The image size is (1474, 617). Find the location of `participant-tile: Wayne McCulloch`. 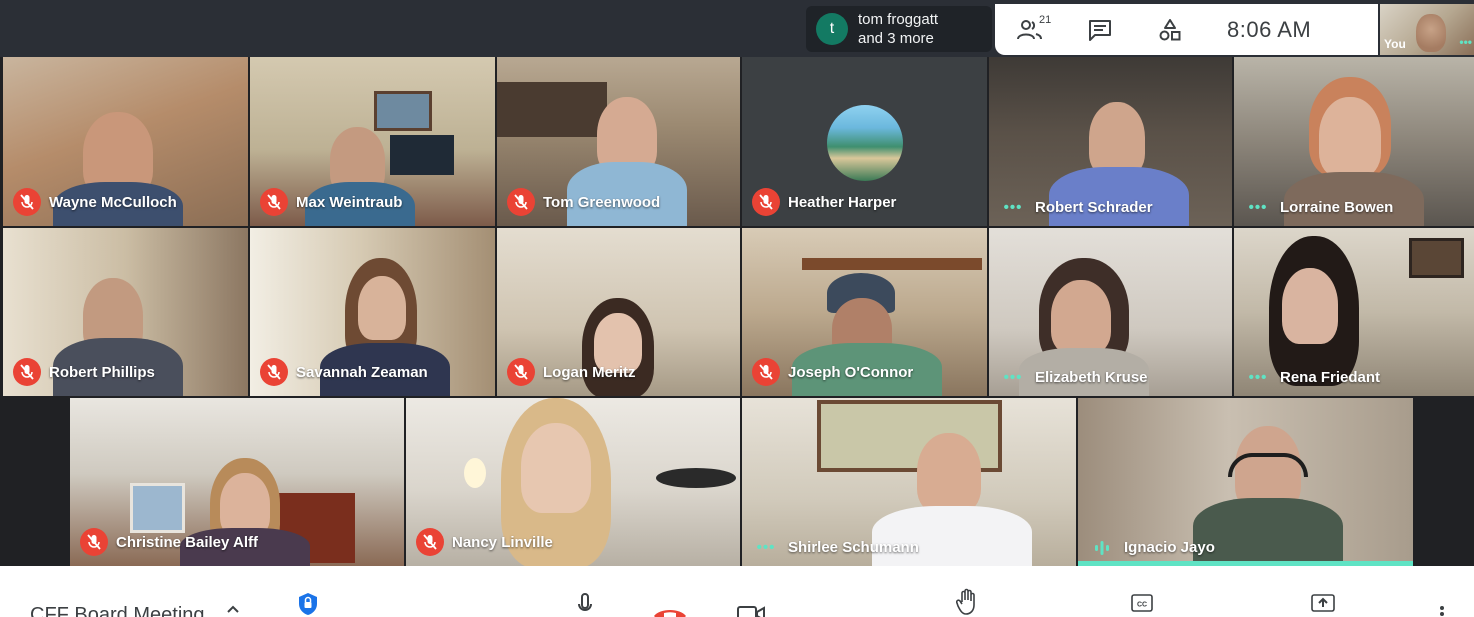

participant-tile: Wayne McCulloch is located at coordinates (125, 141).